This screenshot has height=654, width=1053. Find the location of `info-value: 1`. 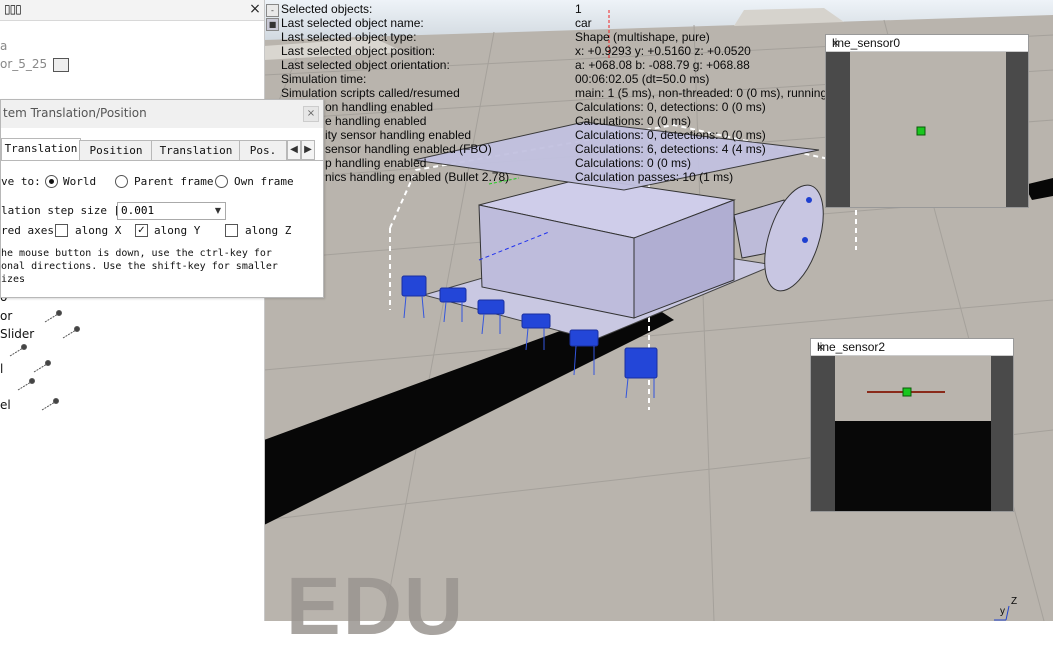

info-value: 1 is located at coordinates (578, 9).